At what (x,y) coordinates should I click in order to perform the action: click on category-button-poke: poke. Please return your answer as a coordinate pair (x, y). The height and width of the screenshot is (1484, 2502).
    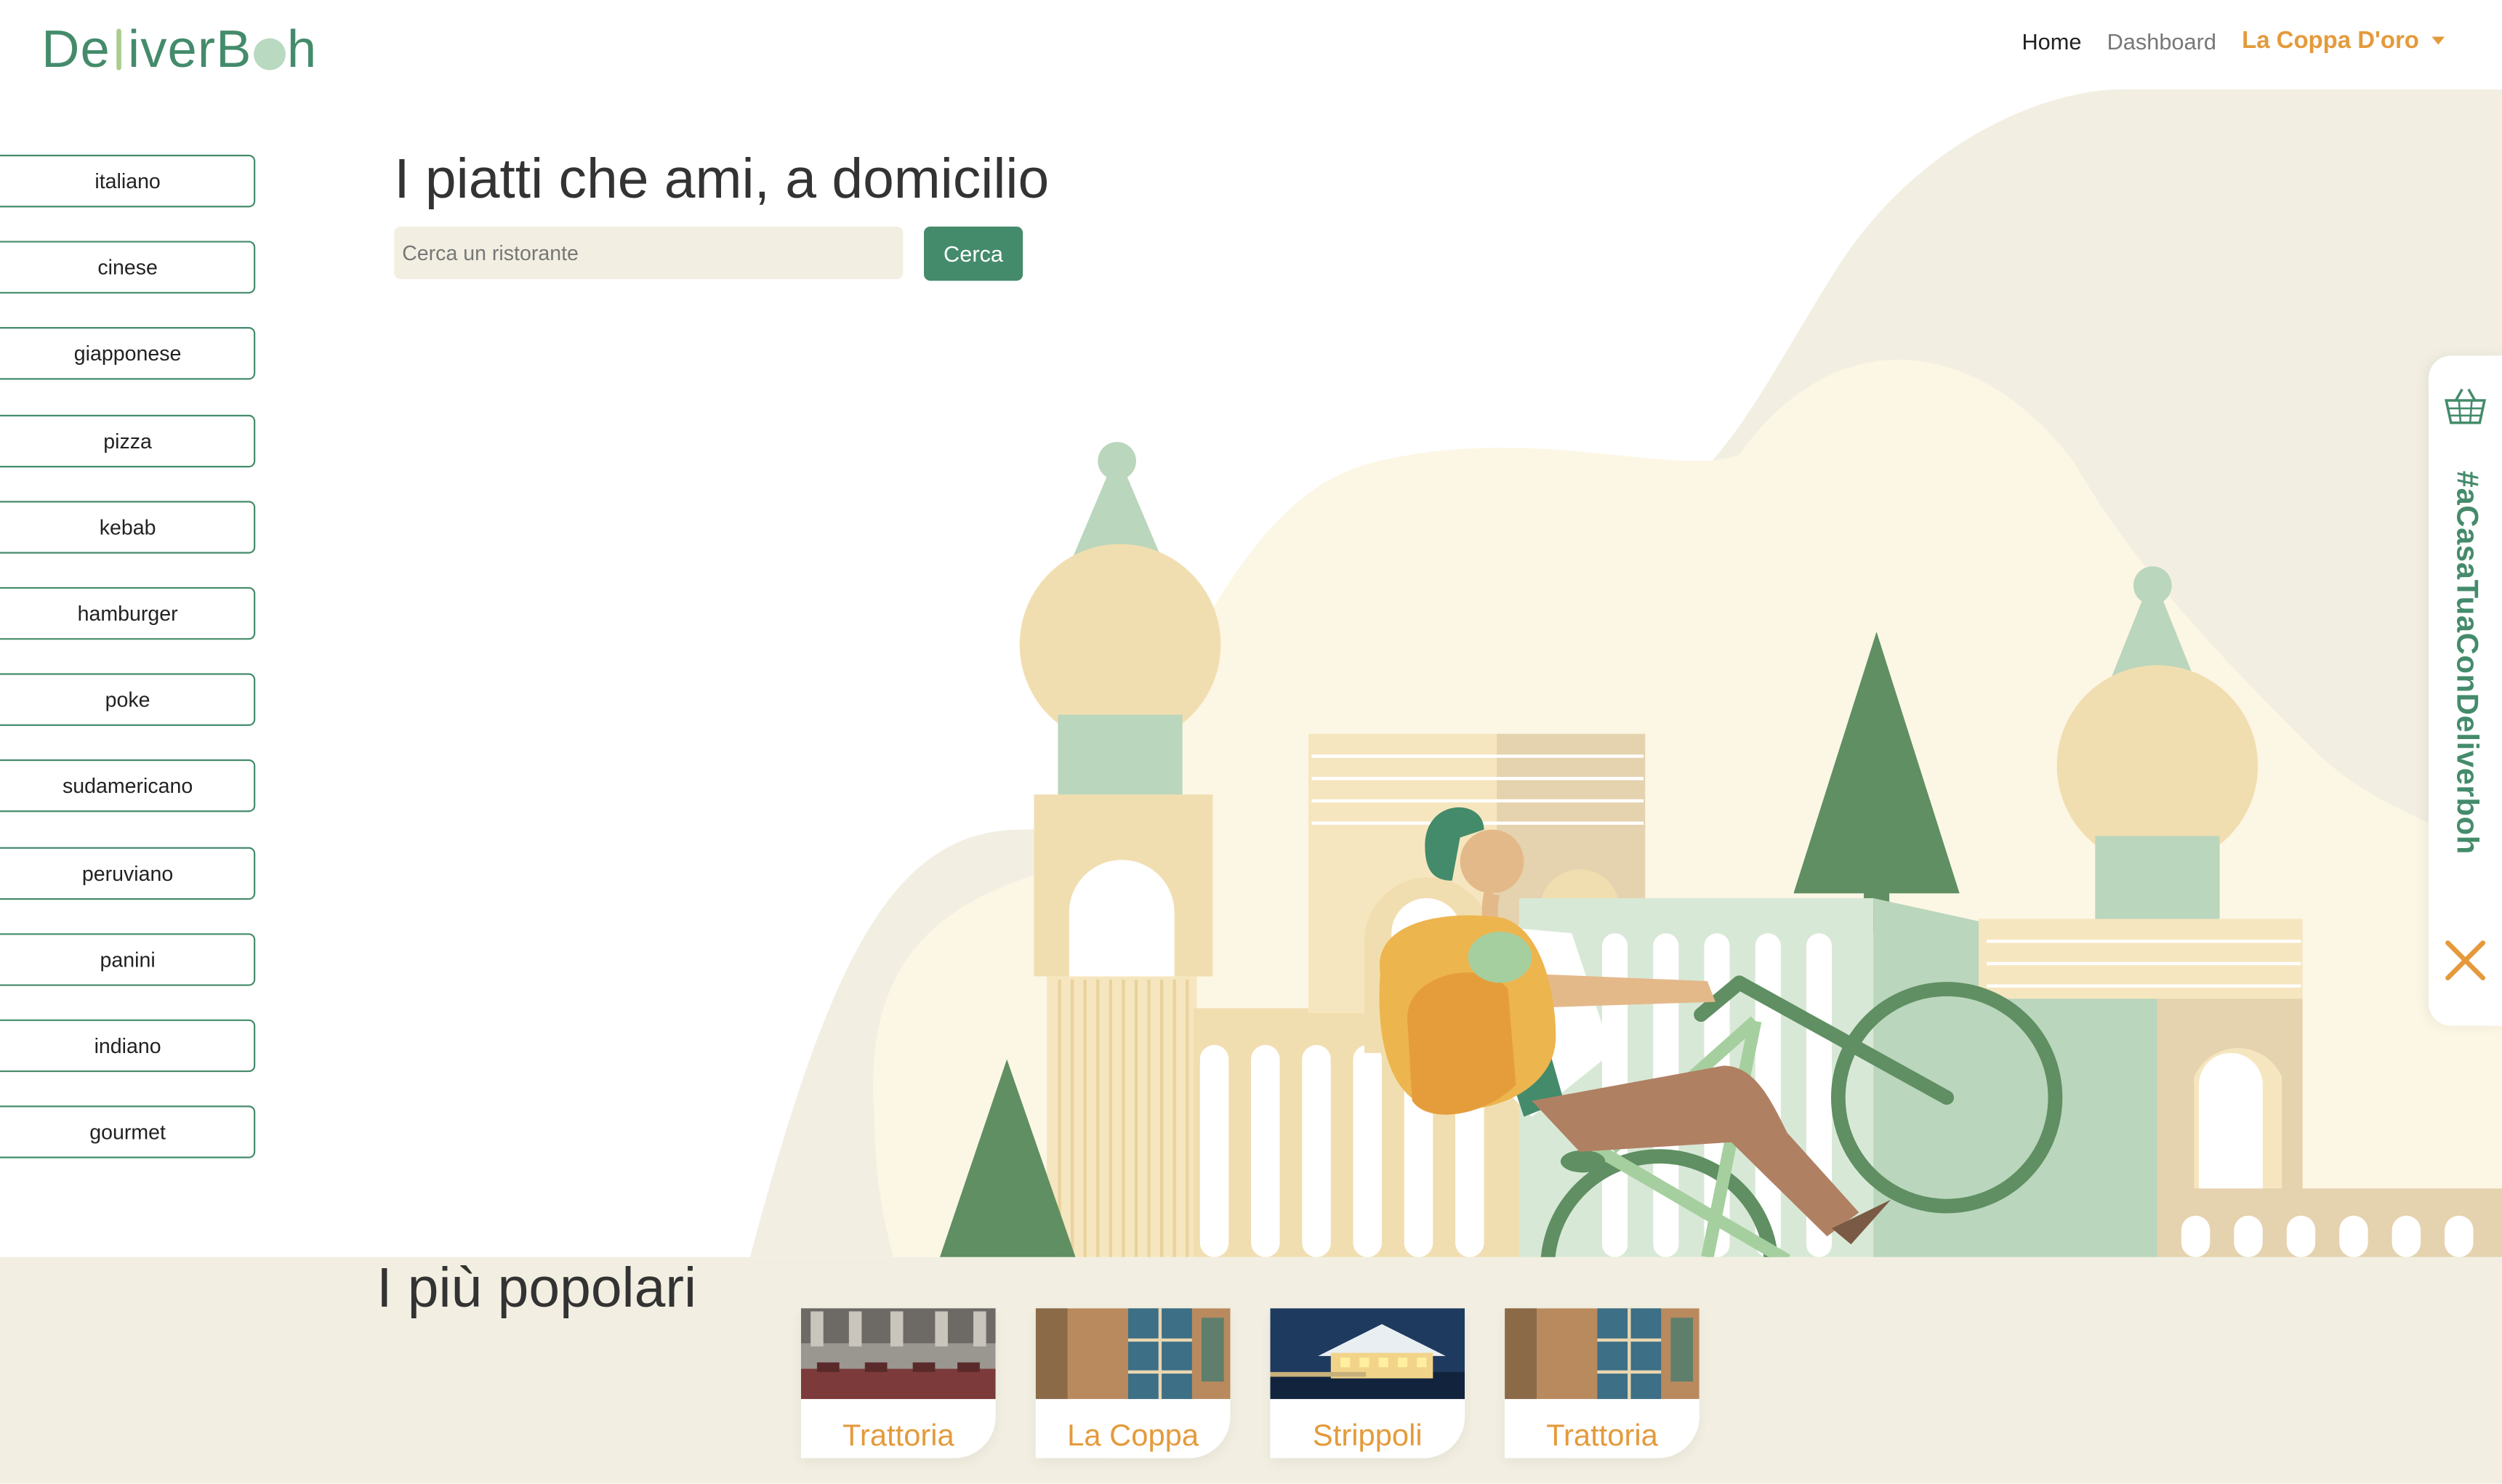
    Looking at the image, I should click on (128, 700).